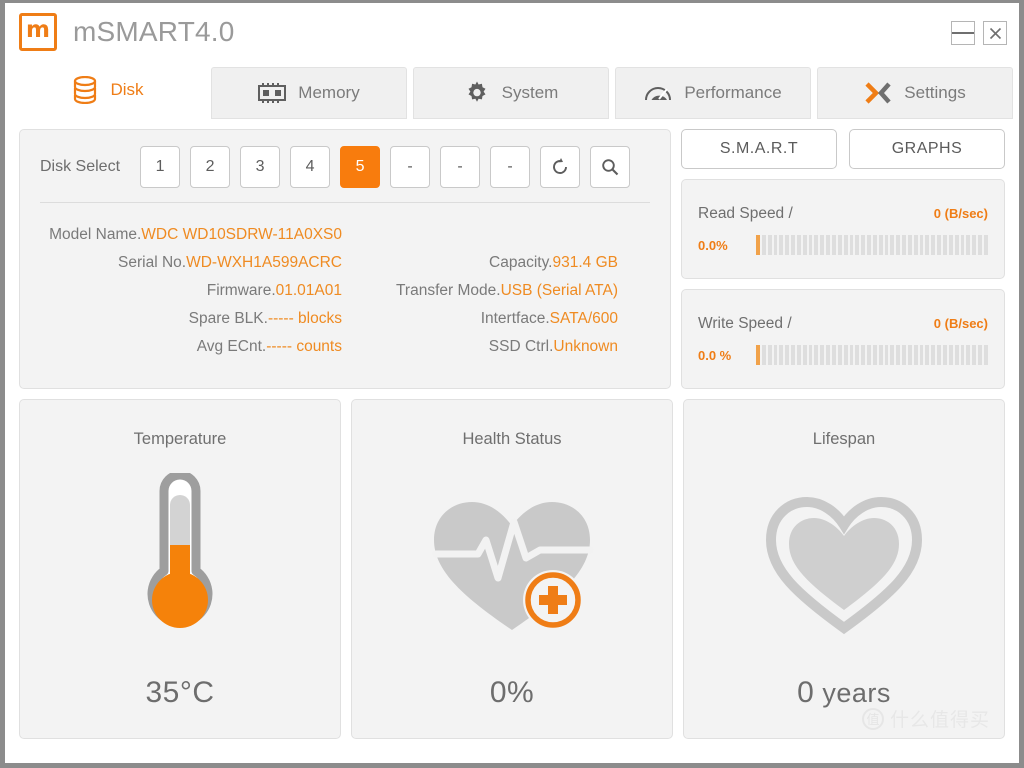 This screenshot has height=768, width=1024. Describe the element at coordinates (191, 347) in the screenshot. I see `info-row-avg-ecnt: Avg ECnt.----- counts` at that location.